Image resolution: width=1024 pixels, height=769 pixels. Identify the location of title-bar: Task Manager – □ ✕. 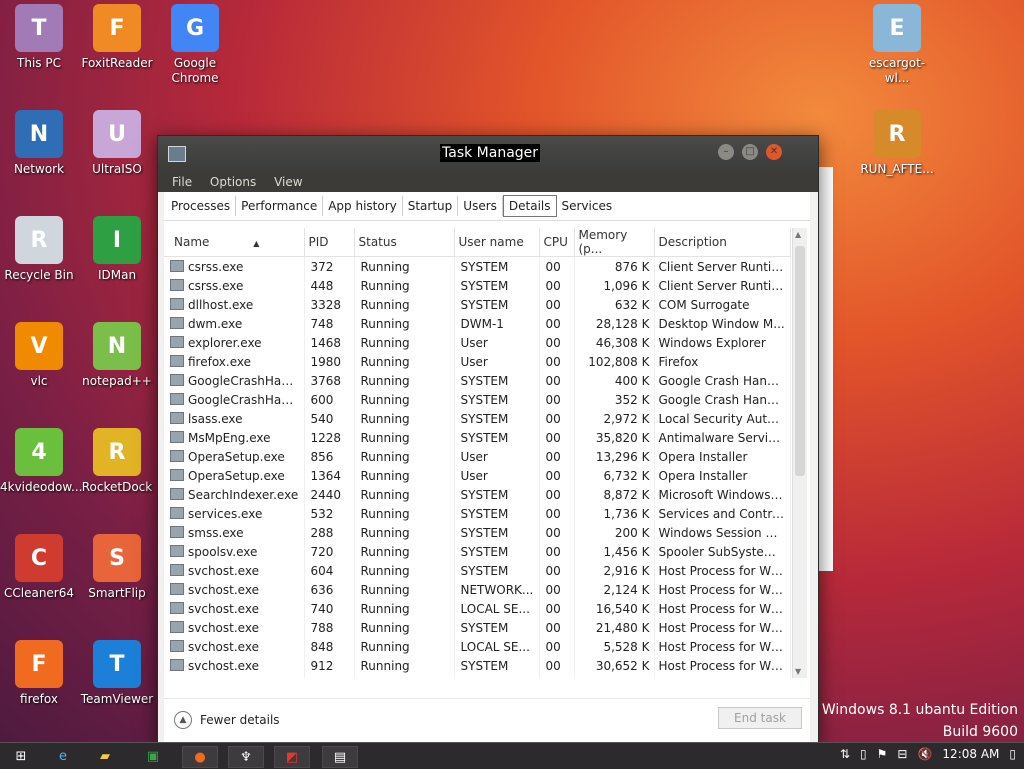
(488, 154).